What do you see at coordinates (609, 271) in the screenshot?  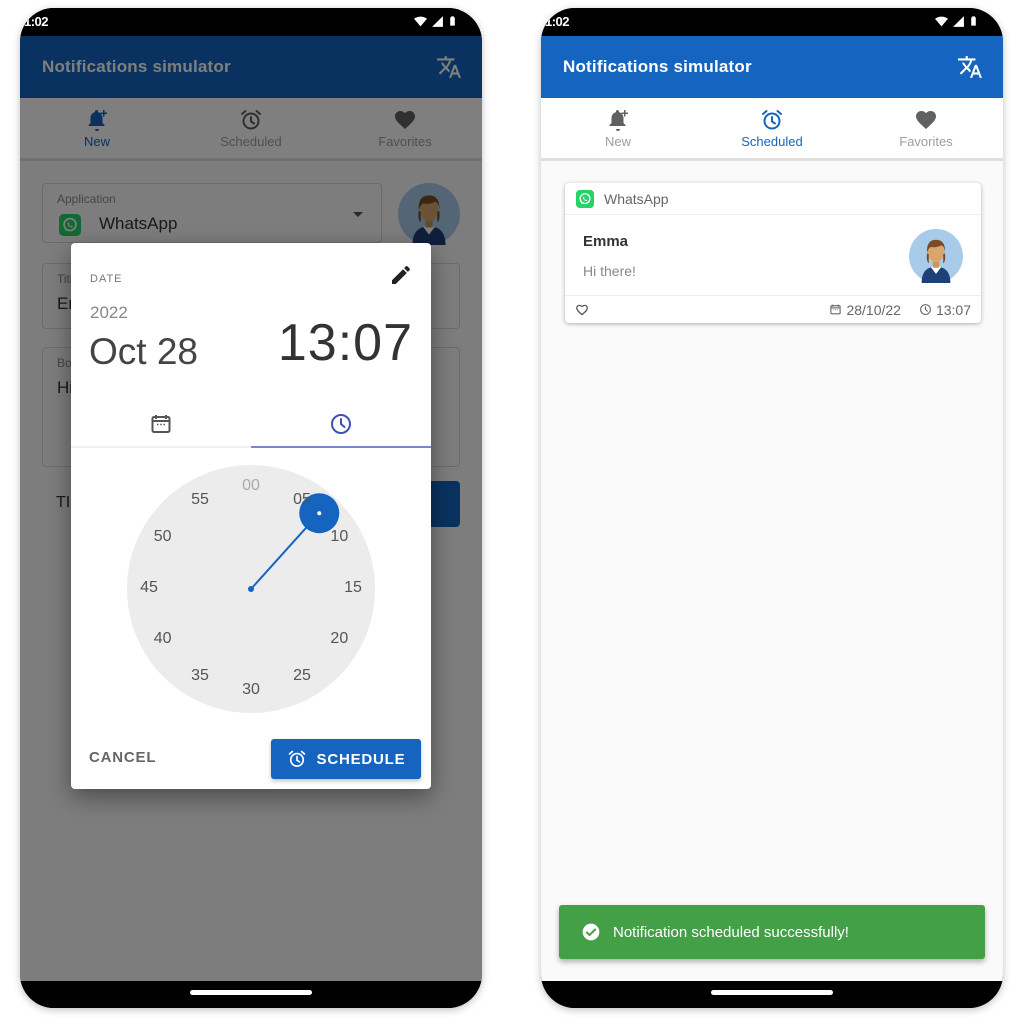 I see `card-message: Hi there!` at bounding box center [609, 271].